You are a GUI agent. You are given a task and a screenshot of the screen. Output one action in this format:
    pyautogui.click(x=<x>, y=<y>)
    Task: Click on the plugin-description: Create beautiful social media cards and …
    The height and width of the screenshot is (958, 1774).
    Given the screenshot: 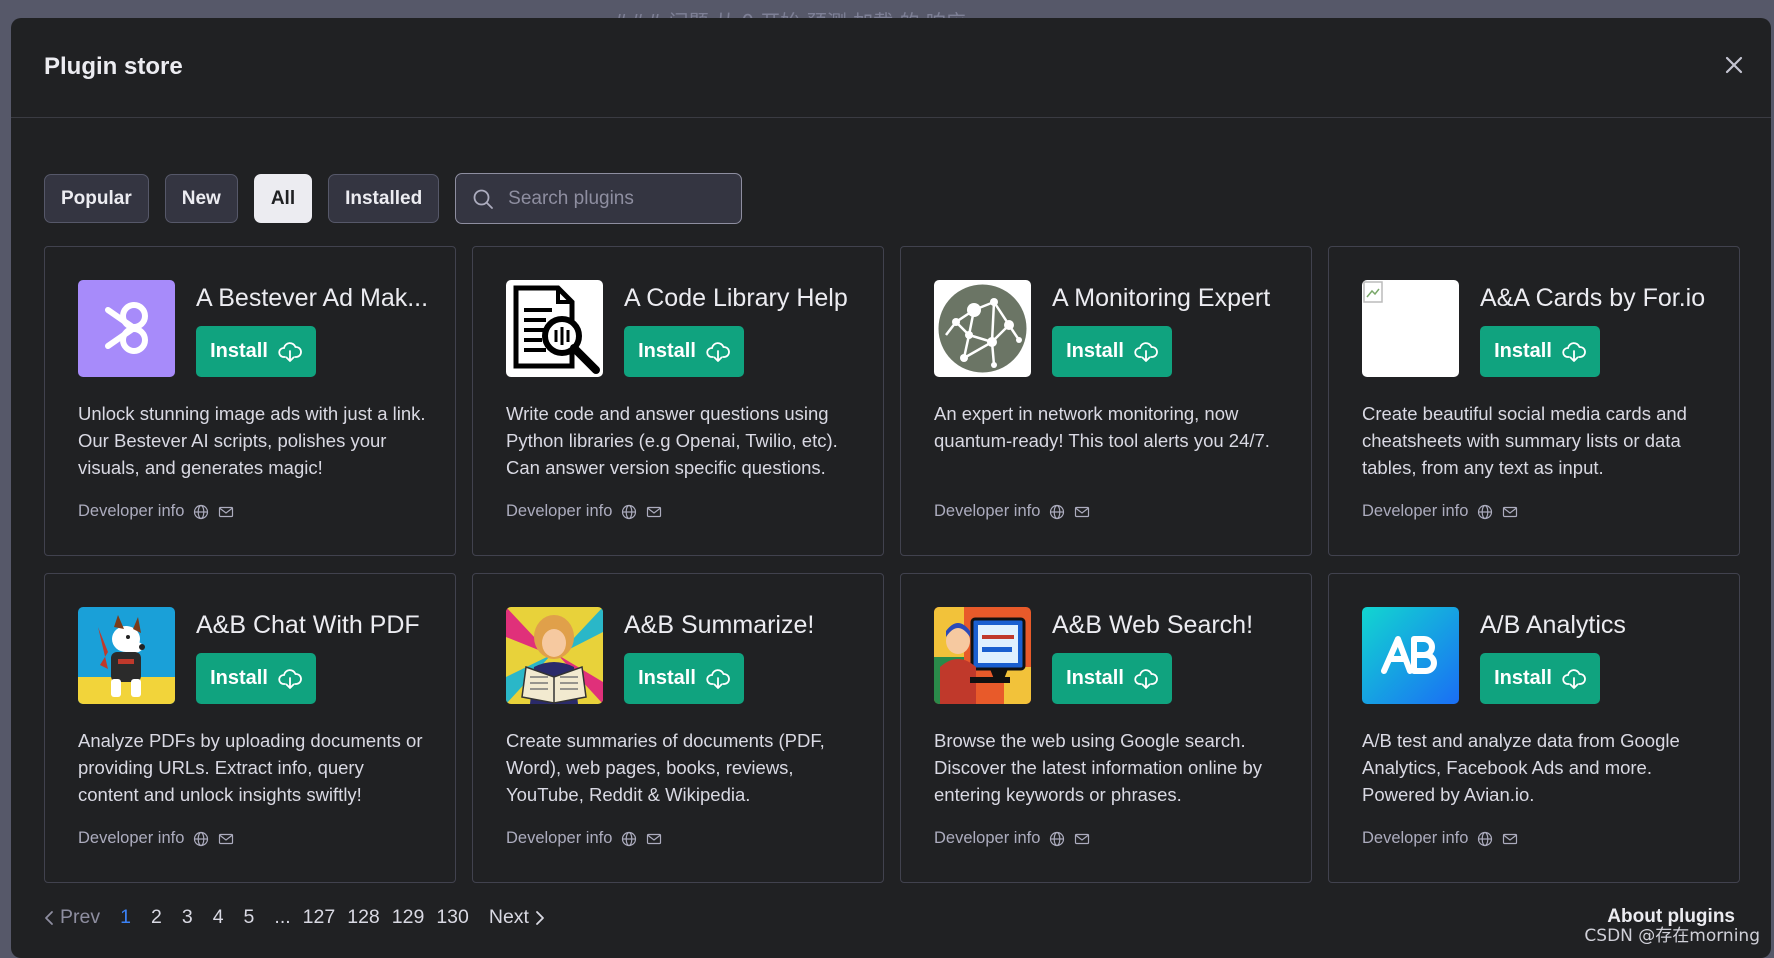 What is the action you would take?
    pyautogui.click(x=1524, y=440)
    